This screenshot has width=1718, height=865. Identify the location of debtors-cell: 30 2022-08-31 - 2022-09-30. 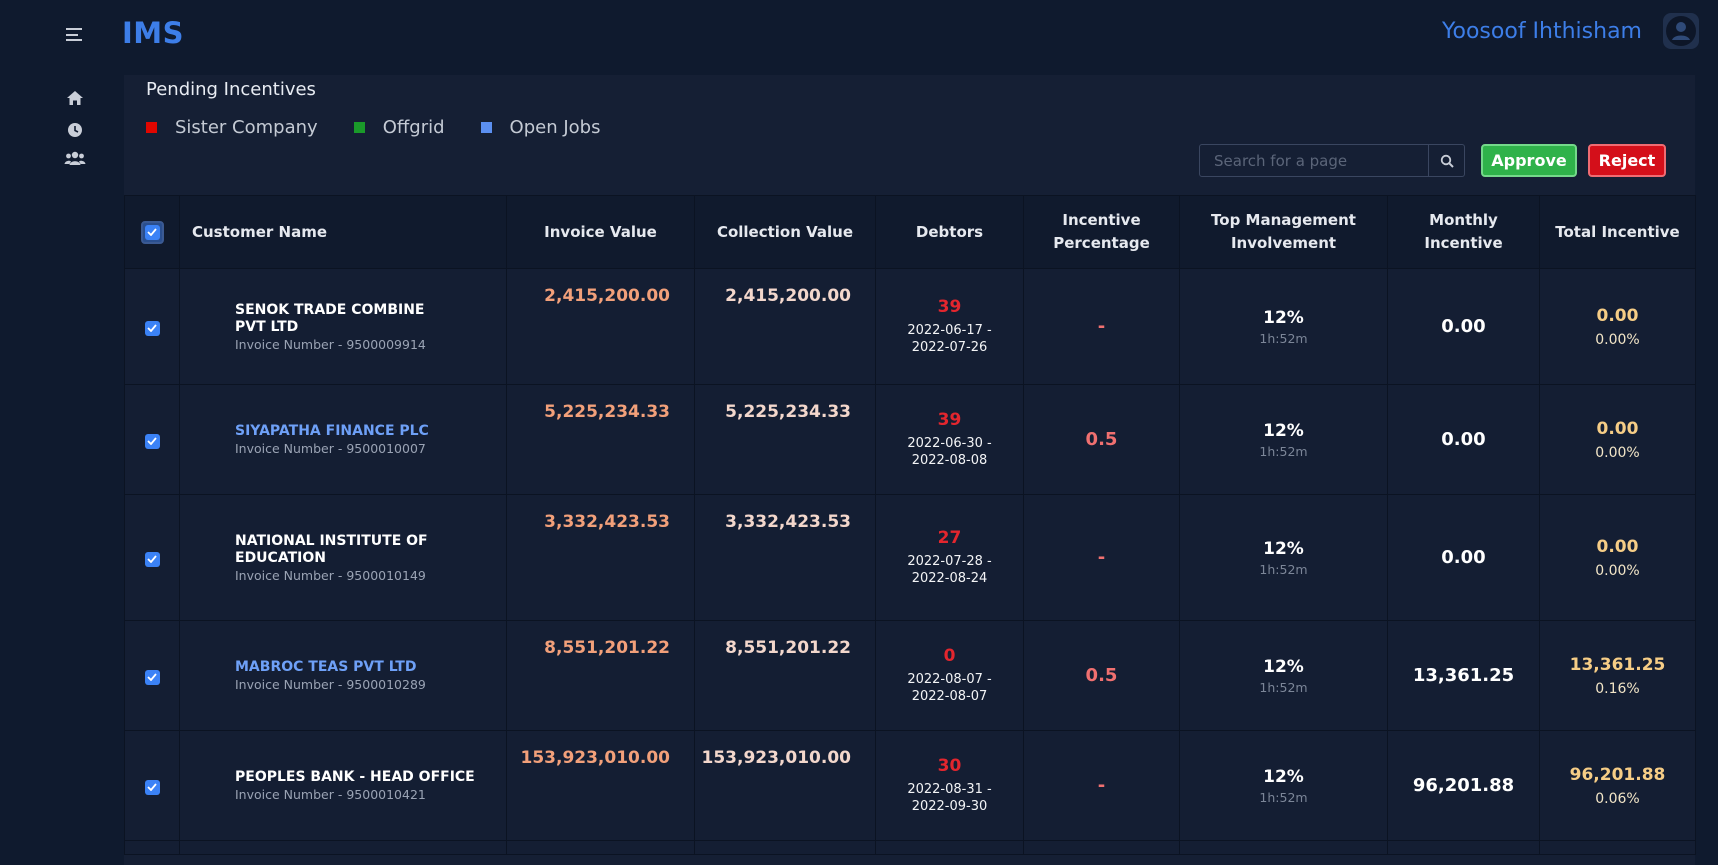
(949, 785).